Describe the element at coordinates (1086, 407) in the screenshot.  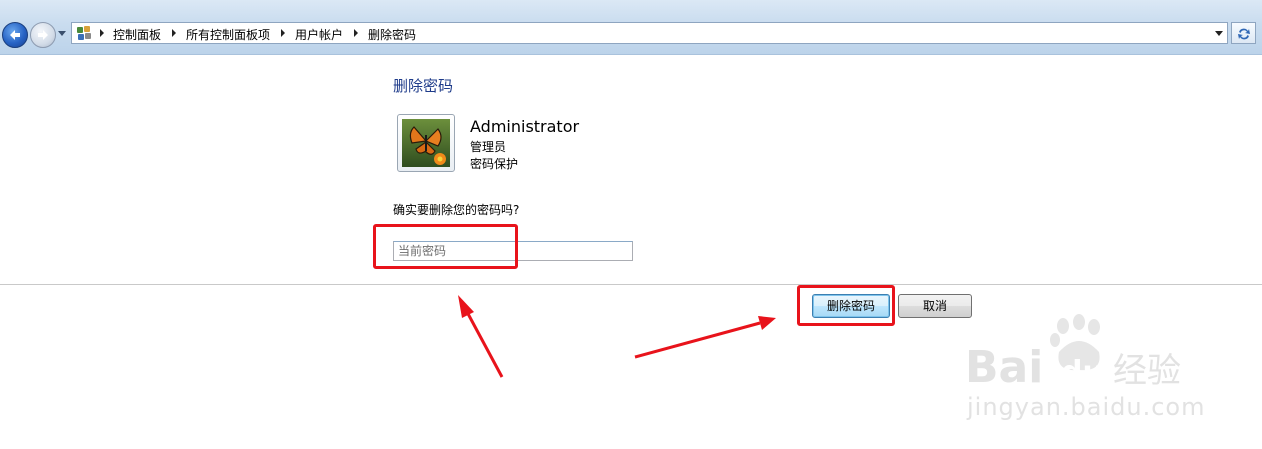
I see `watermark-url: jingyan.baidu.com` at that location.